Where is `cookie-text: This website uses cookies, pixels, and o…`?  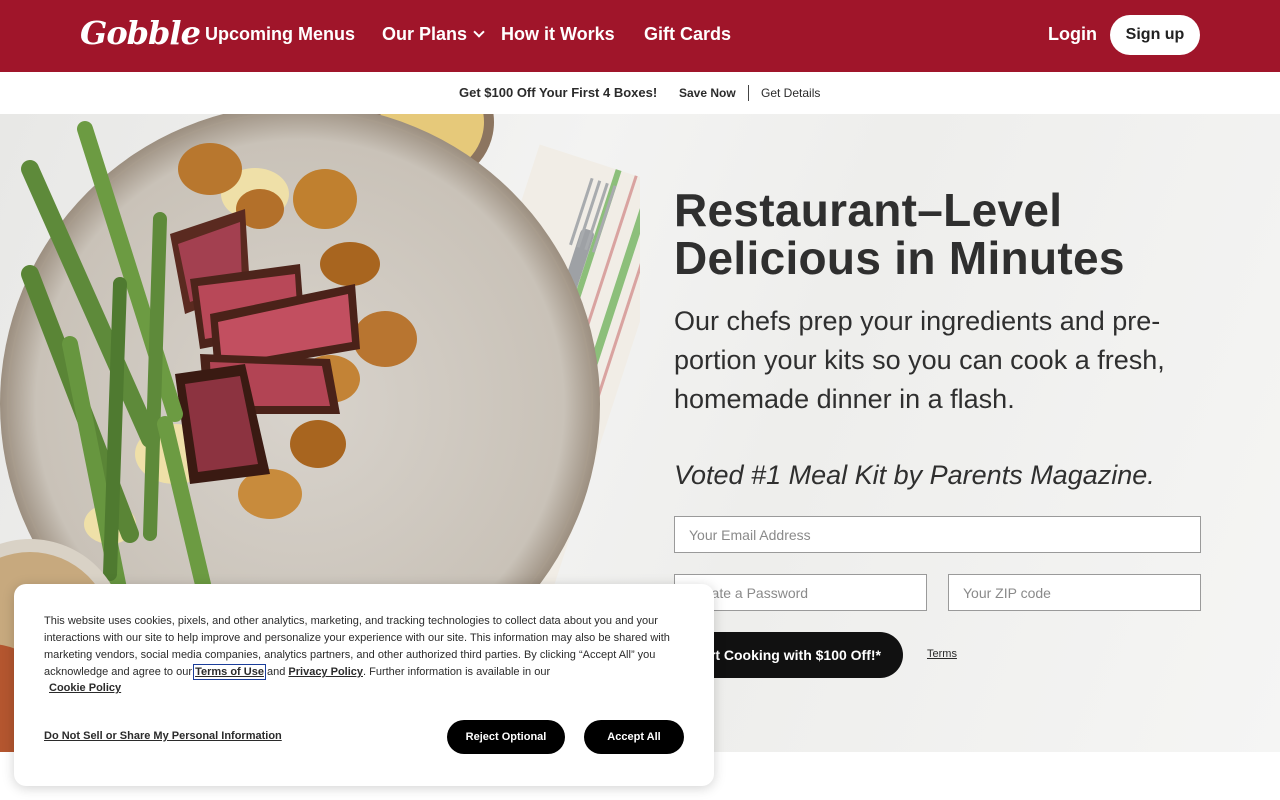 cookie-text: This website uses cookies, pixels, and o… is located at coordinates (359, 647).